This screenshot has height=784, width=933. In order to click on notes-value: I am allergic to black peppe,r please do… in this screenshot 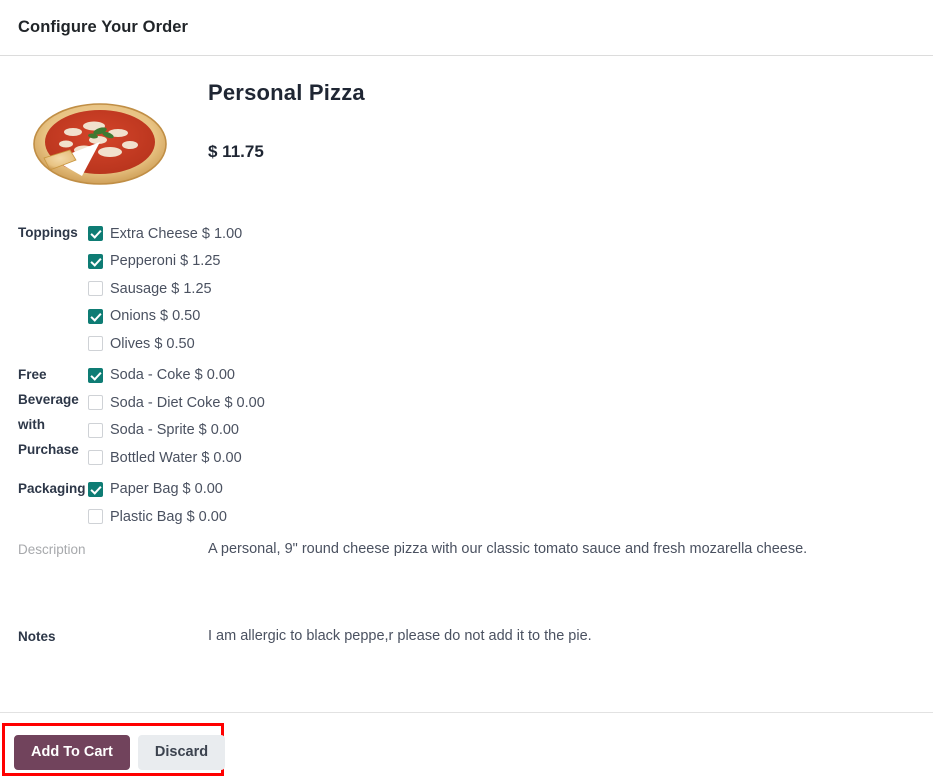, I will do `click(561, 636)`.